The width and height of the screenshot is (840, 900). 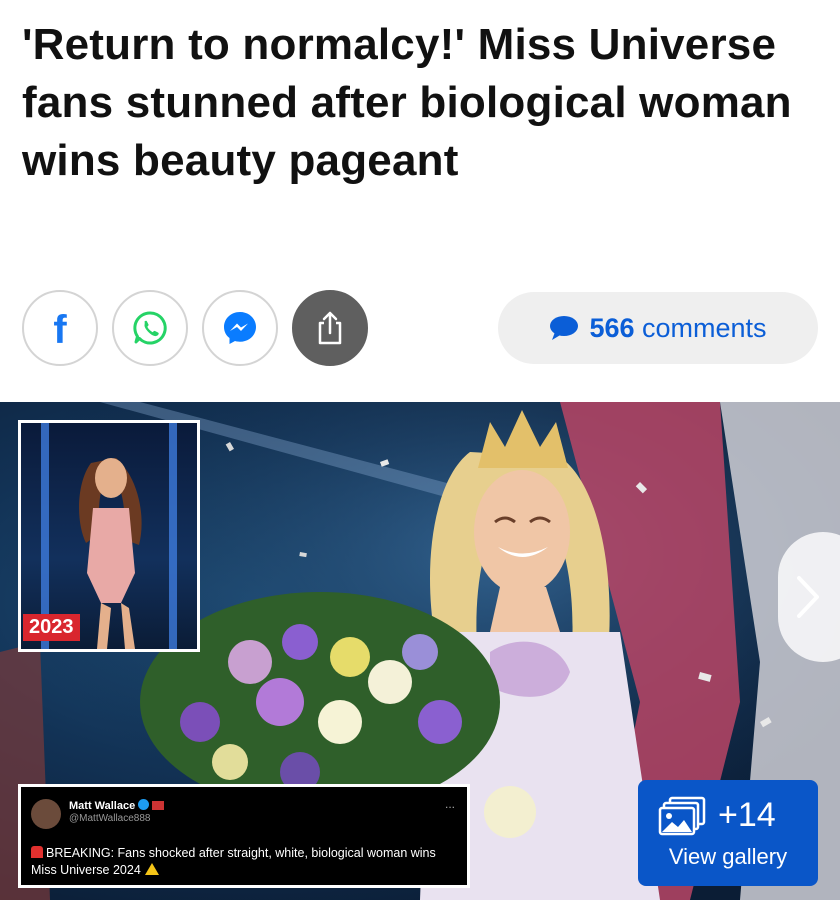 I want to click on avatar, so click(x=46, y=814).